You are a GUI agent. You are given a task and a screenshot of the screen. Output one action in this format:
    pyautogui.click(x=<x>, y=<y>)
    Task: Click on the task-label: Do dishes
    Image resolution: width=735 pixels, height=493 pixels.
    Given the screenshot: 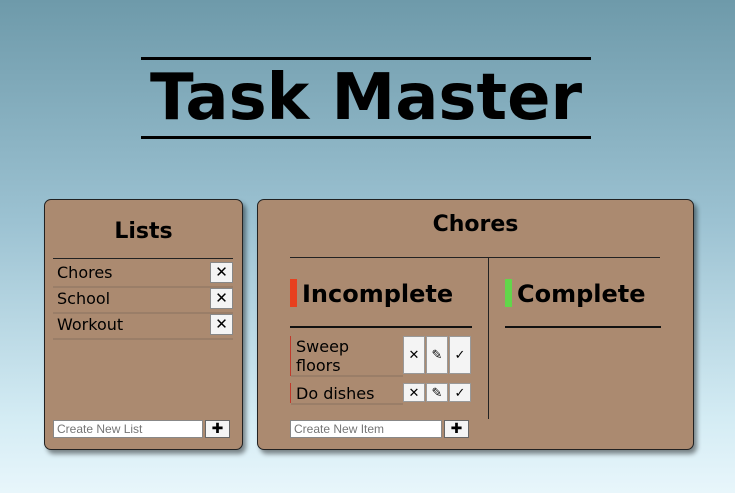 What is the action you would take?
    pyautogui.click(x=335, y=393)
    